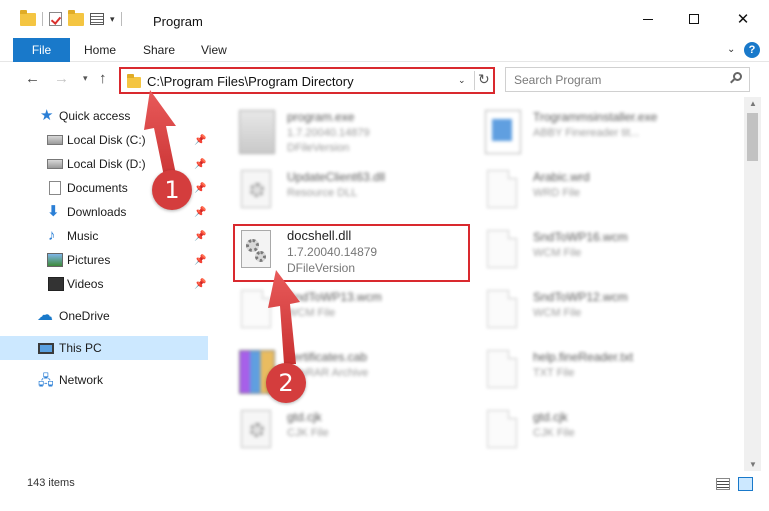 The height and width of the screenshot is (511, 769). I want to click on file-detail: TXT File, so click(554, 373).